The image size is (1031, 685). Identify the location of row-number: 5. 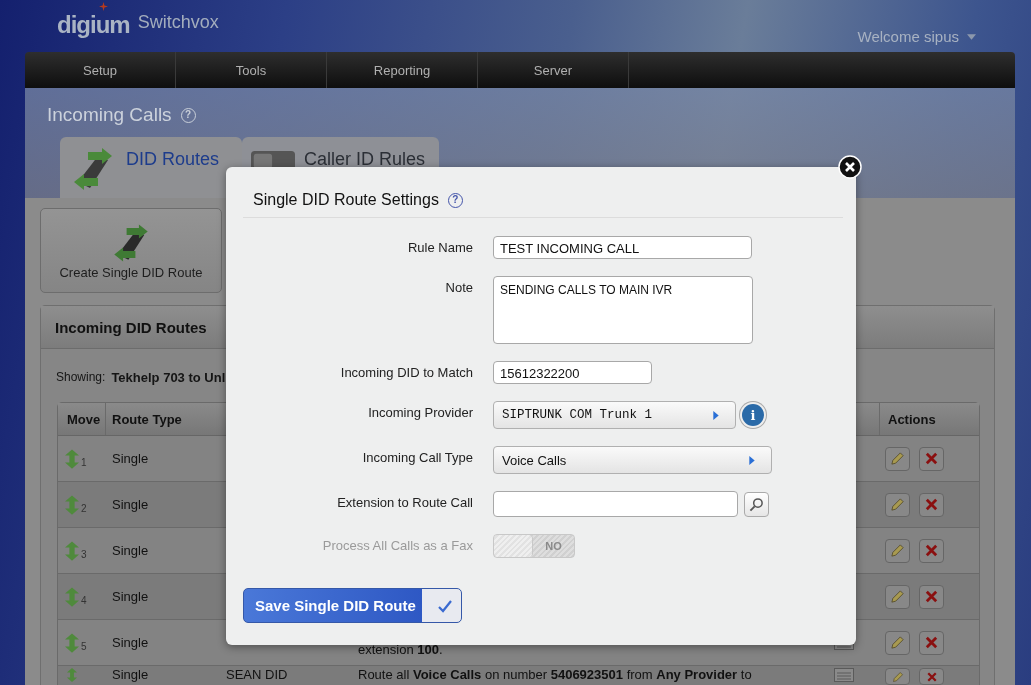
(84, 646).